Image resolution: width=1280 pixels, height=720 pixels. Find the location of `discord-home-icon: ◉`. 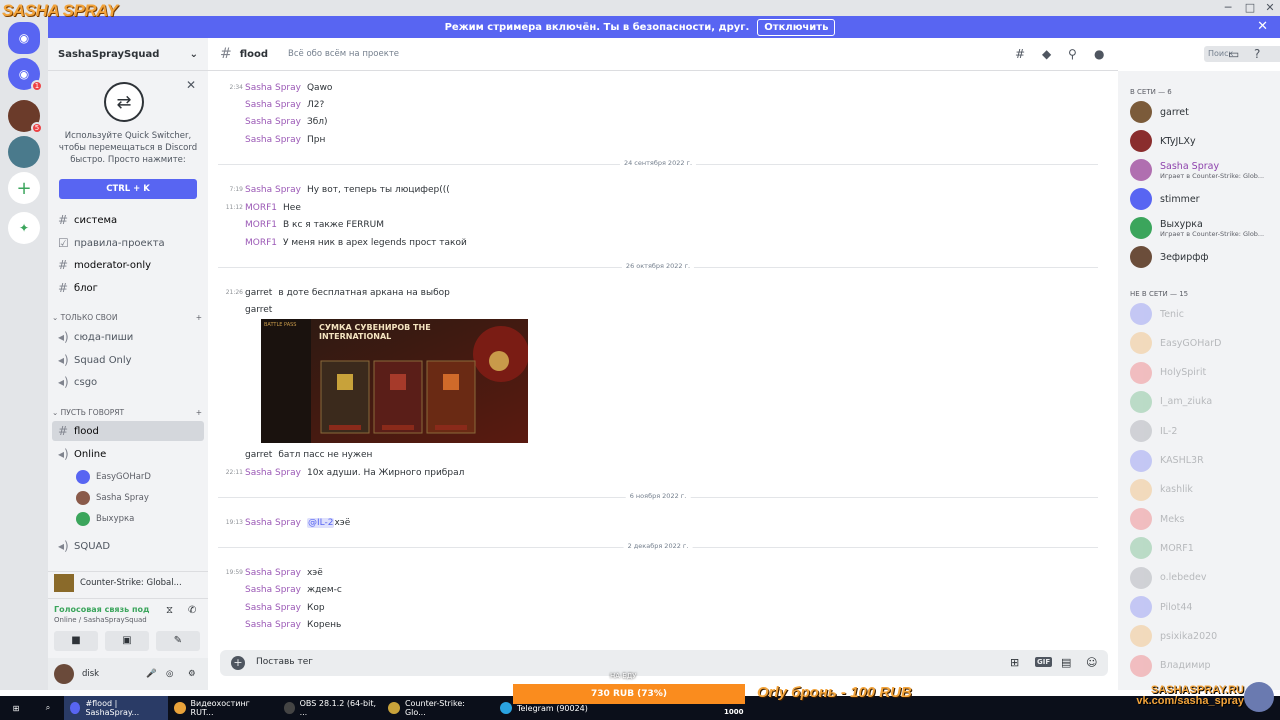

discord-home-icon: ◉ is located at coordinates (24, 38).